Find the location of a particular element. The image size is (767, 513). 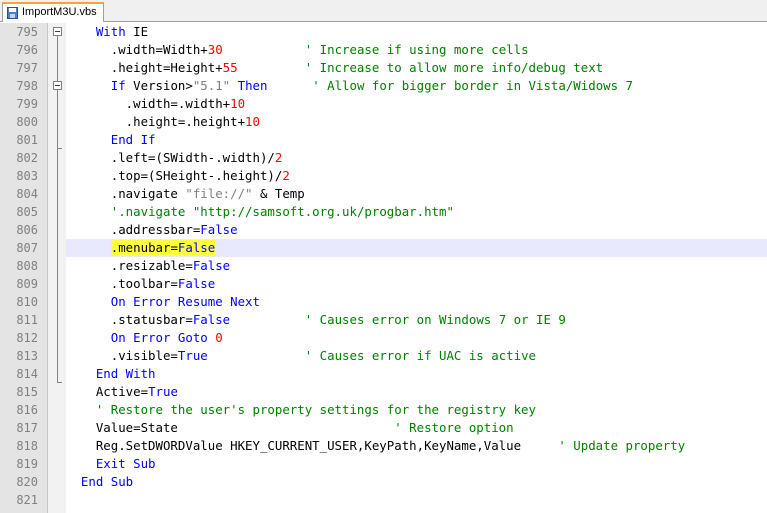

code-text: .height=.height+10 is located at coordinates (163, 122).